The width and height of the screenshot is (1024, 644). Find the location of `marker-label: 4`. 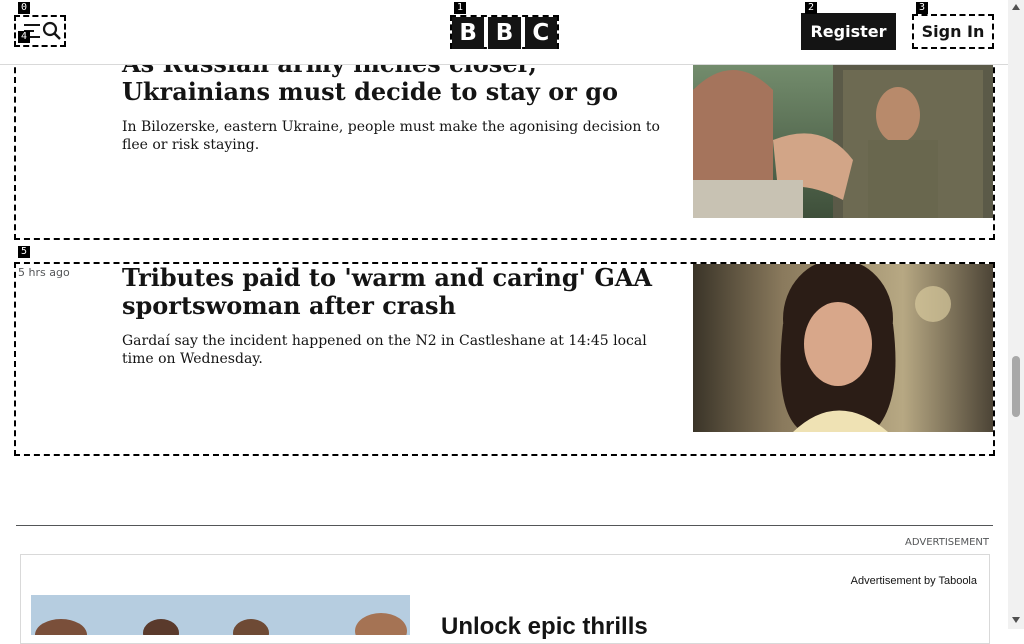

marker-label: 4 is located at coordinates (24, 37).